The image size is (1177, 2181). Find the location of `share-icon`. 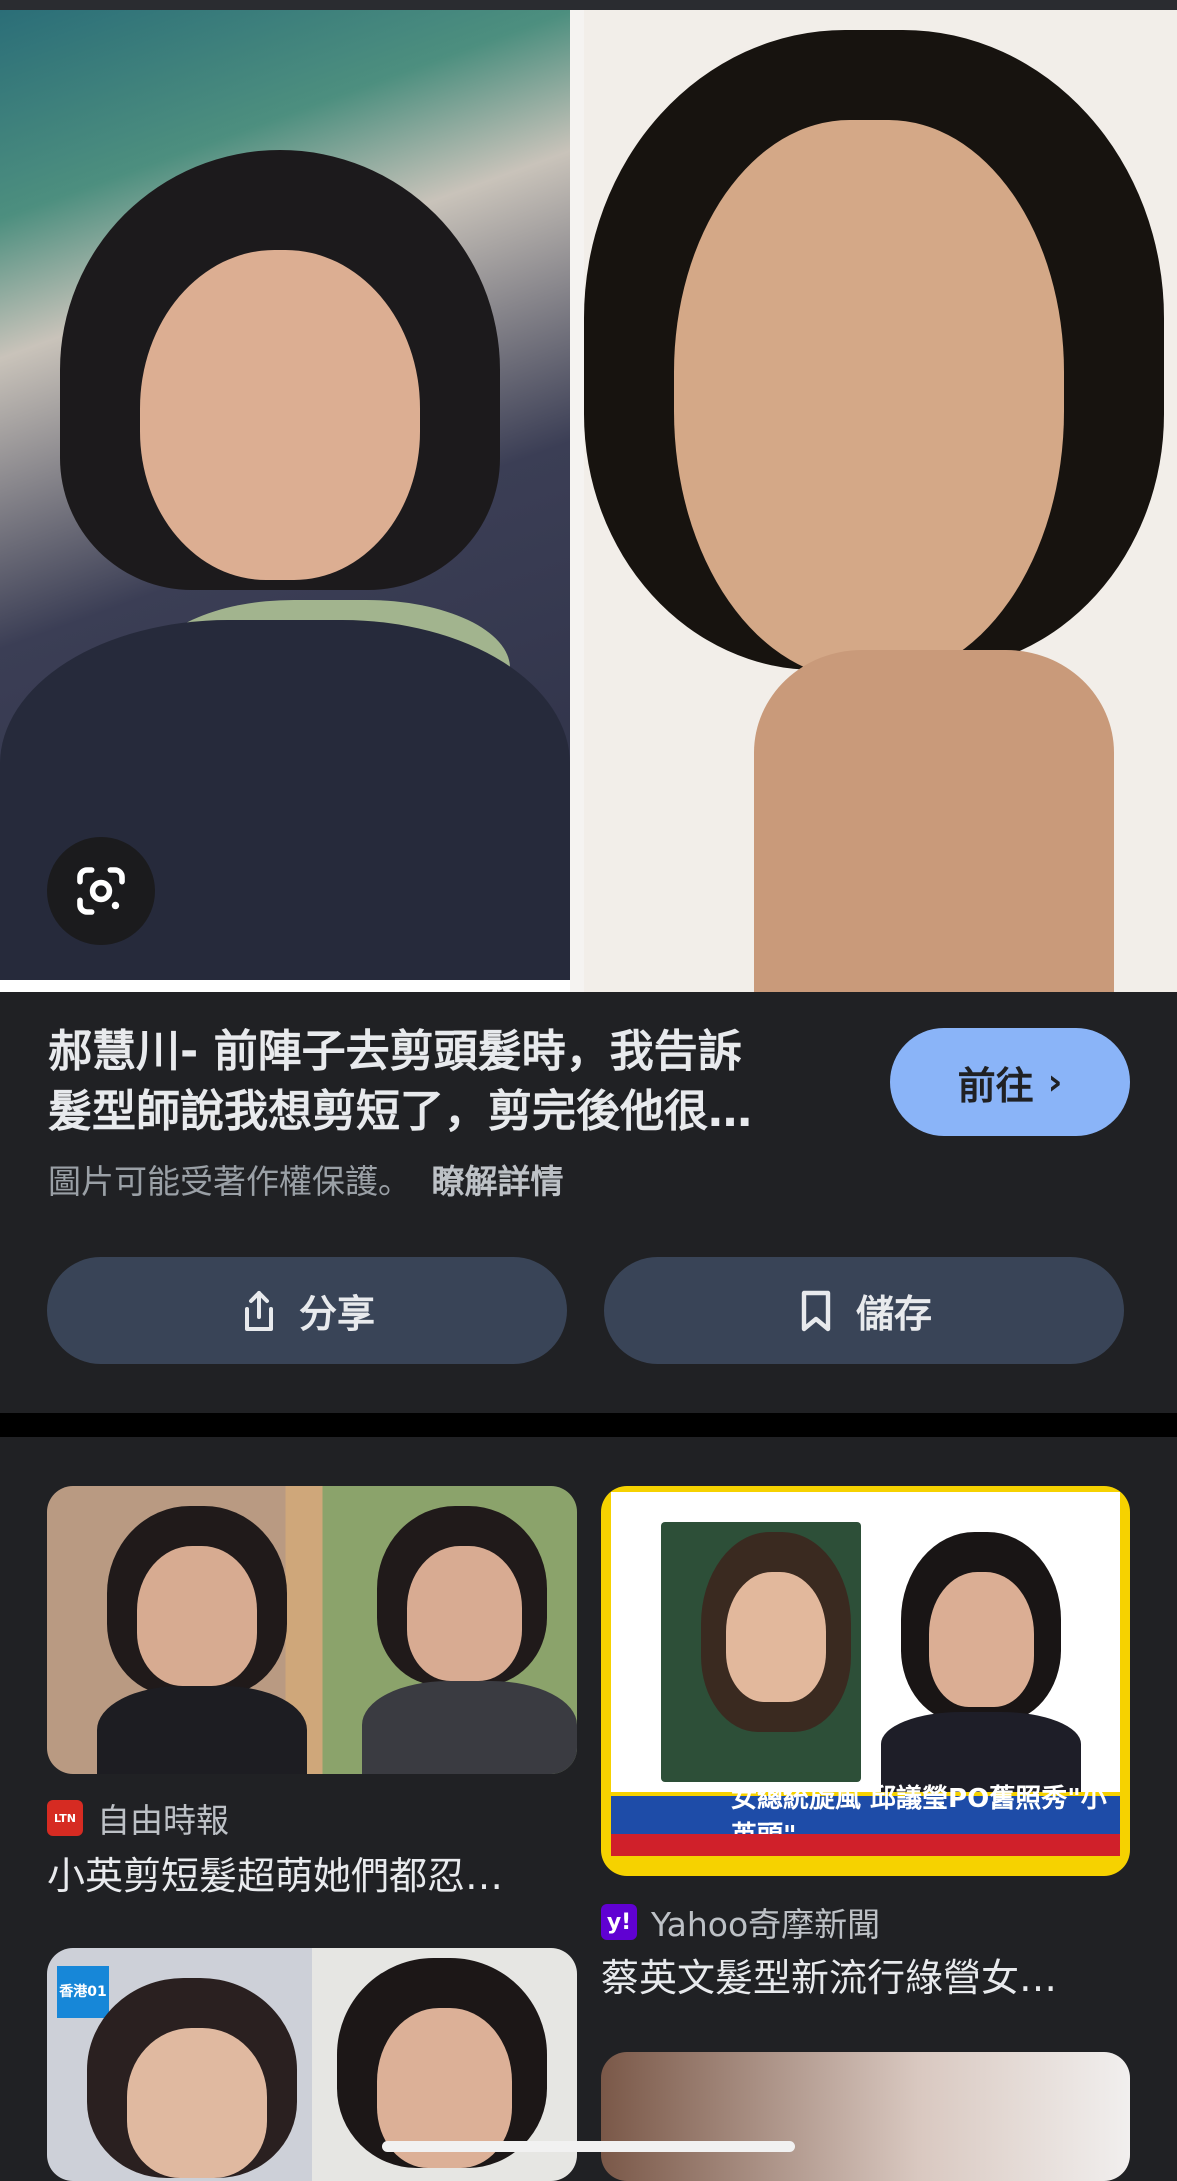

share-icon is located at coordinates (258, 1310).